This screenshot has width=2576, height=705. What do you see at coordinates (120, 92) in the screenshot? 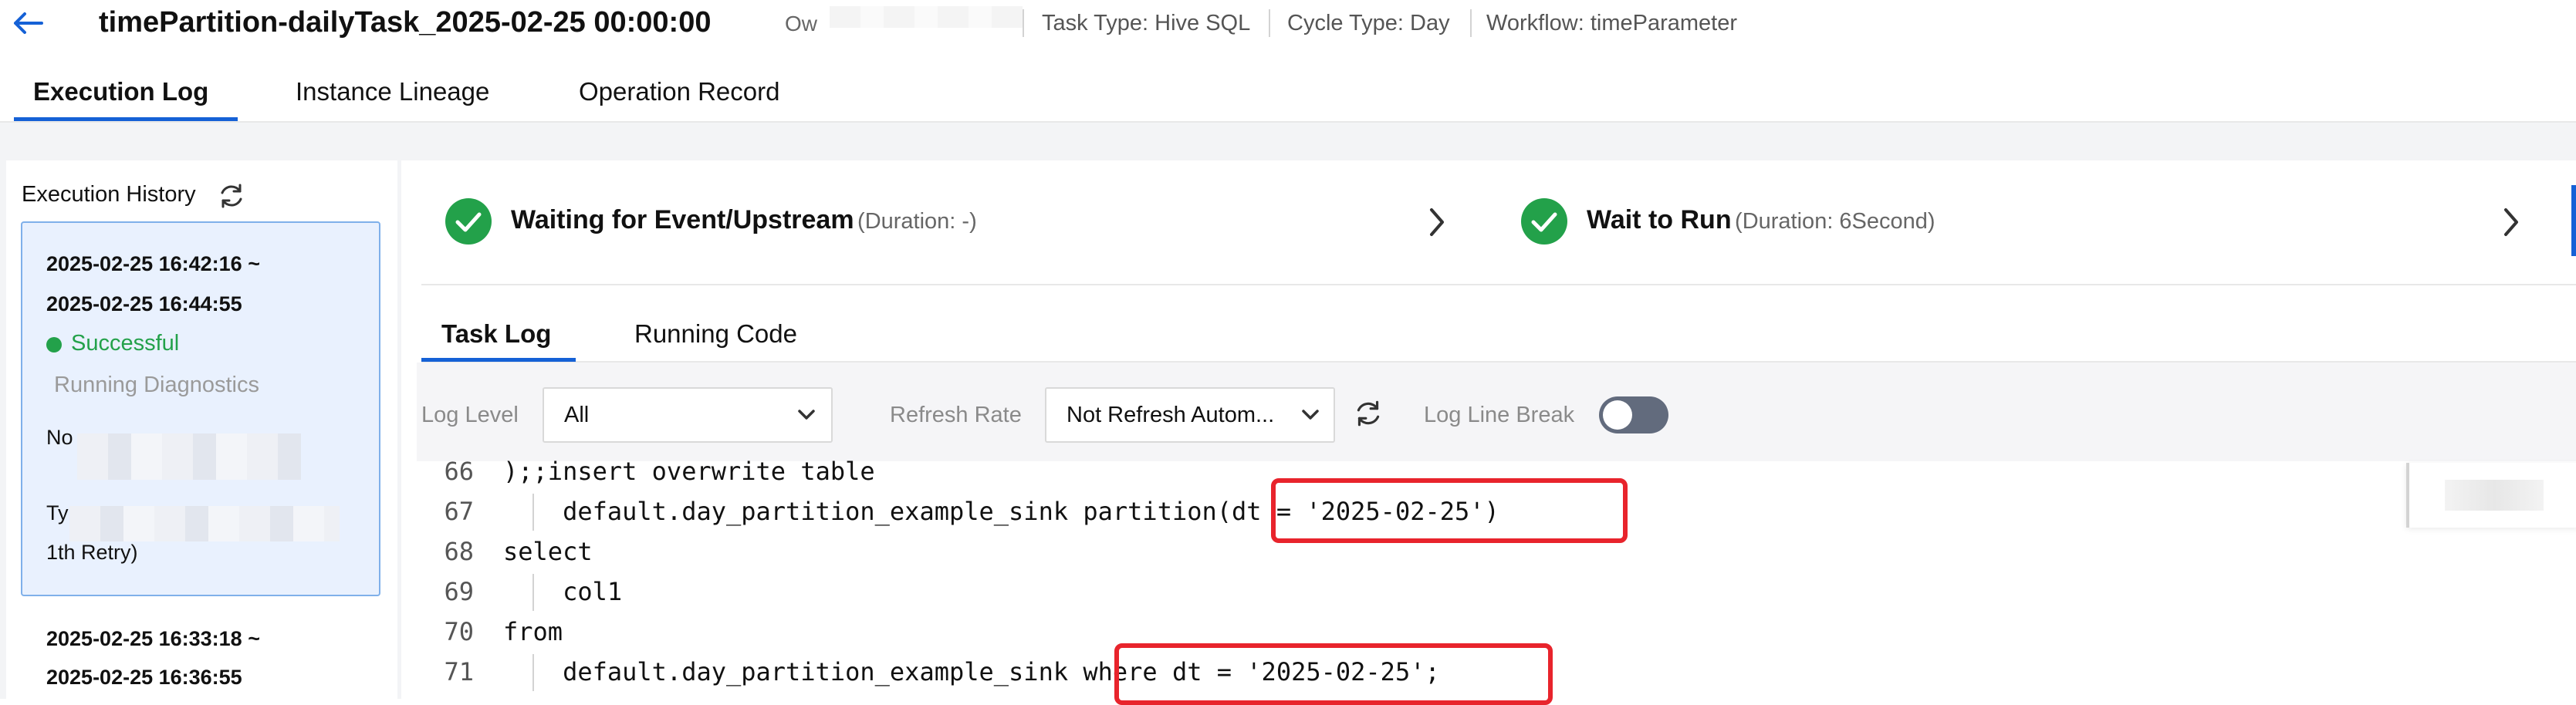
I see `tab-execution-log: Execution Log` at bounding box center [120, 92].